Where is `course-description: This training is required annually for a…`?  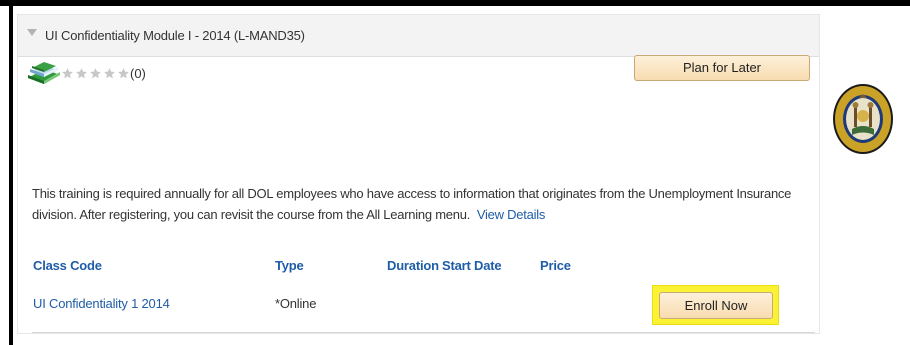
course-description: This training is required annually for a… is located at coordinates (427, 204).